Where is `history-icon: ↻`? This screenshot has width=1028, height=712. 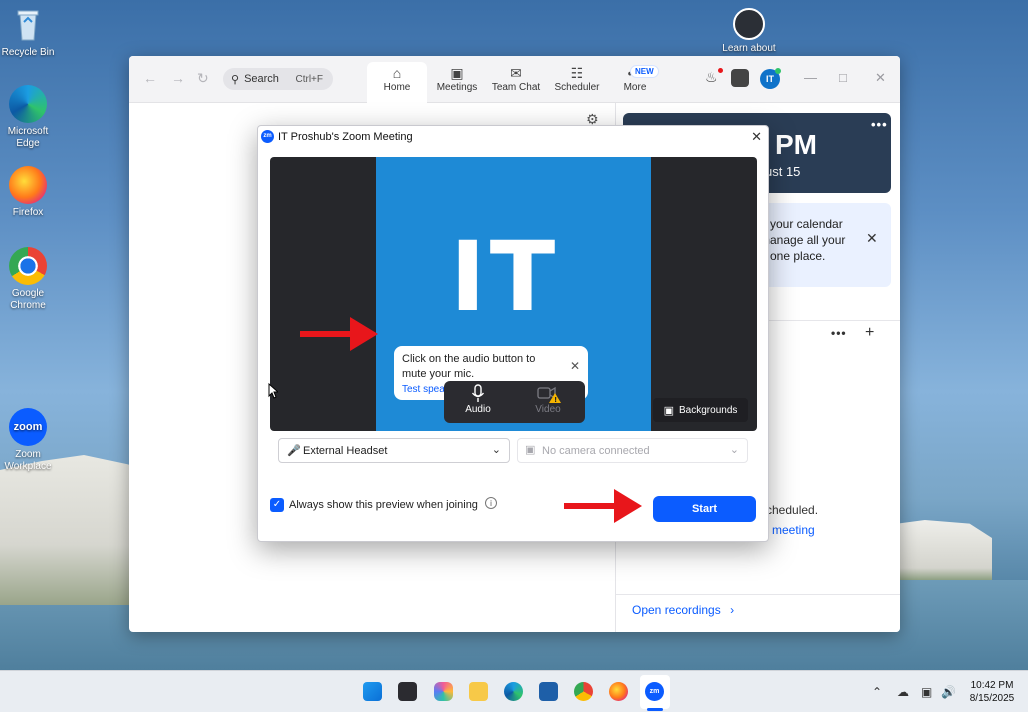
history-icon: ↻ is located at coordinates (203, 78).